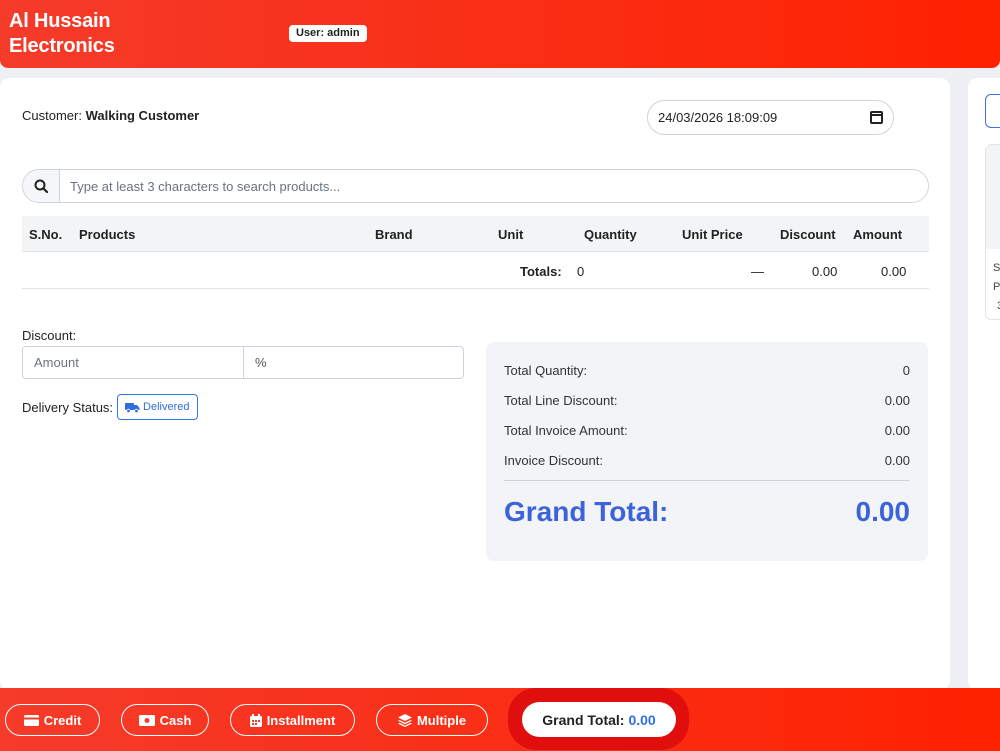  What do you see at coordinates (707, 460) in the screenshot?
I see `summary-invoice-discount: Invoice Discount: 0.00` at bounding box center [707, 460].